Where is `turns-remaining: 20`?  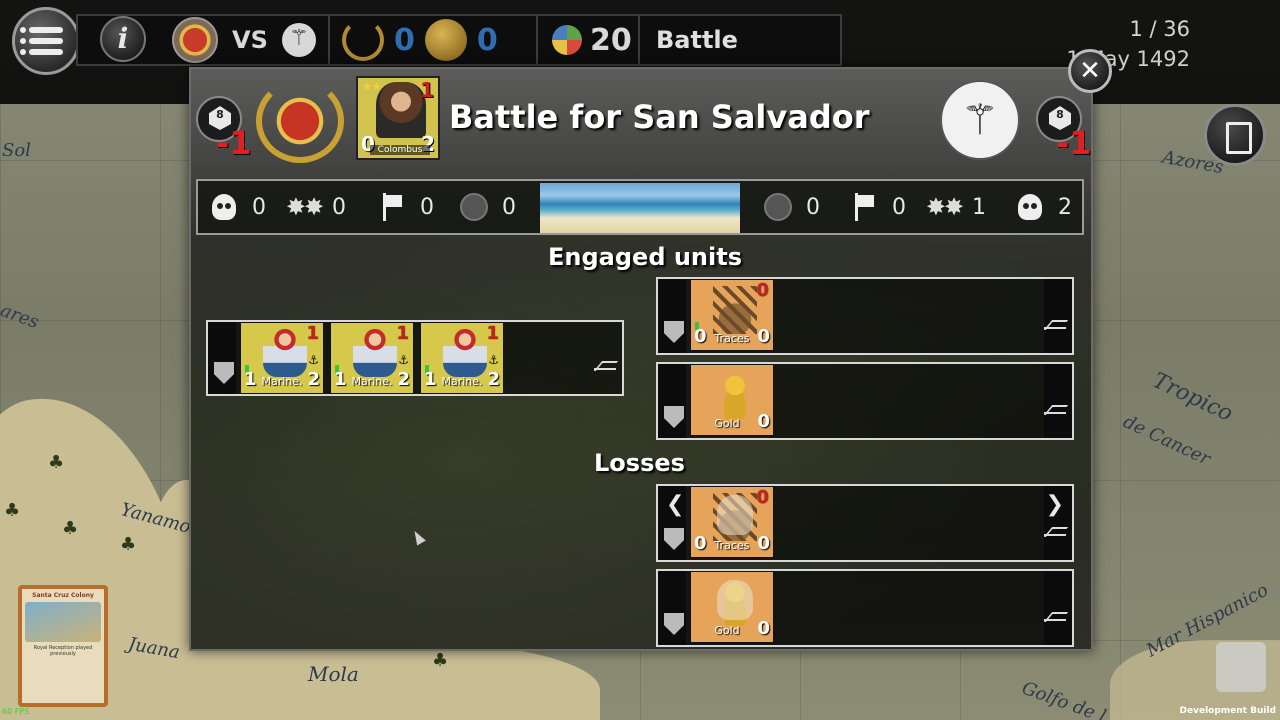
turns-remaining: 20 is located at coordinates (611, 40).